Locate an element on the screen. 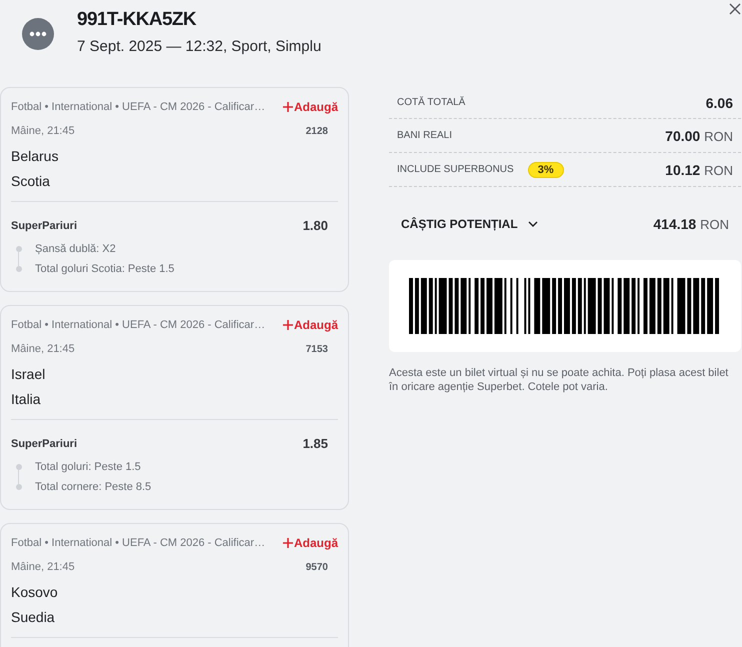  ticket-subtitle: 7 Sept. 2025 — 12:32, Sport, Simplu is located at coordinates (199, 47).